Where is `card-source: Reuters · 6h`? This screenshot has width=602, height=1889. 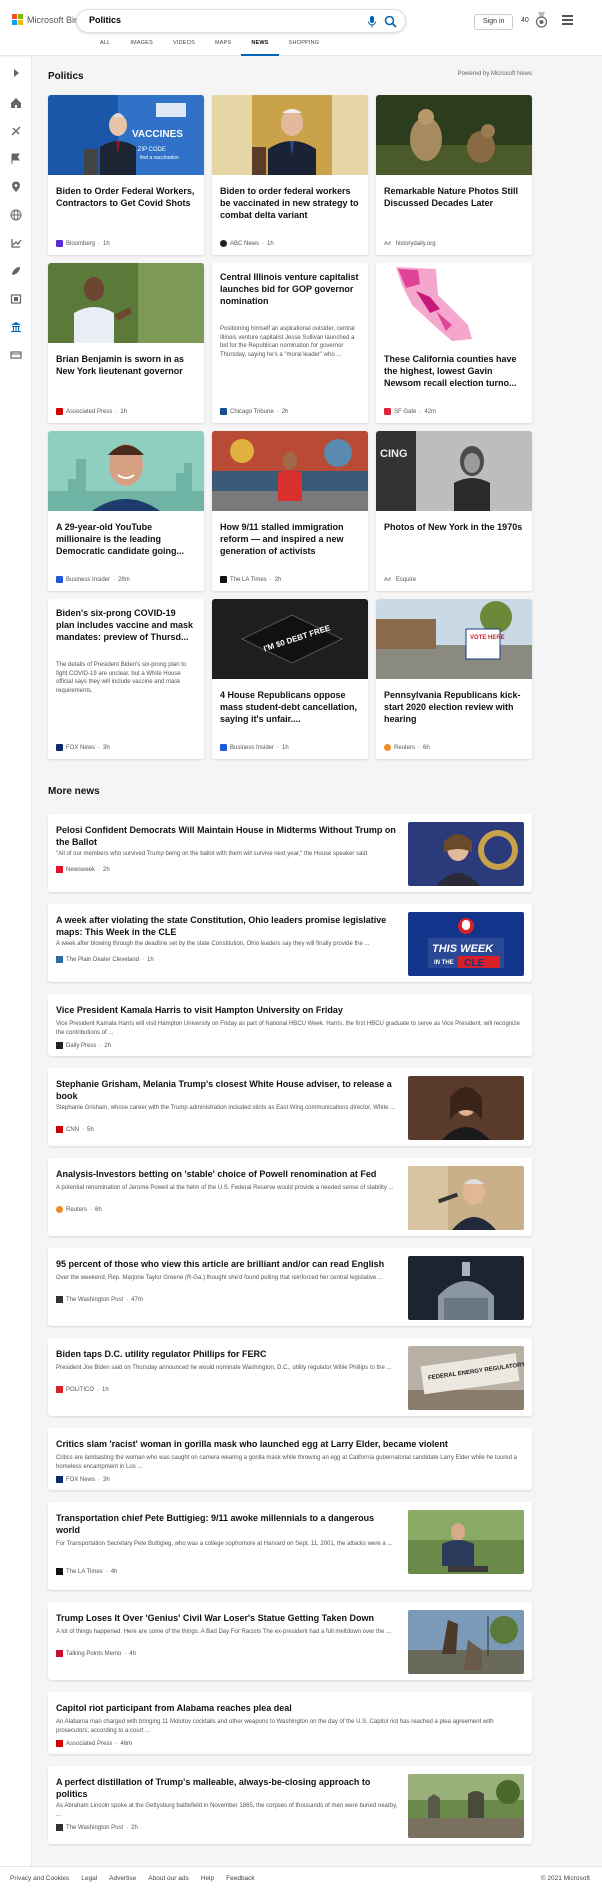 card-source: Reuters · 6h is located at coordinates (407, 747).